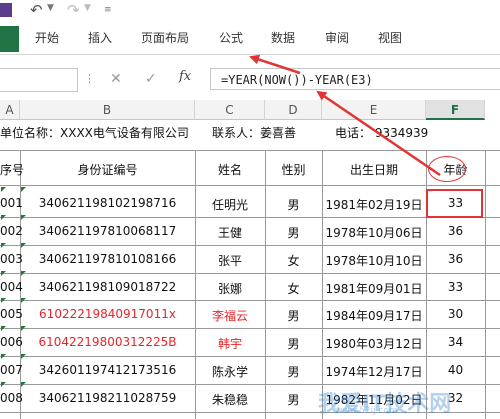 This screenshot has width=500, height=419. I want to click on arrow-to-formulas-tab, so click(275, 64).